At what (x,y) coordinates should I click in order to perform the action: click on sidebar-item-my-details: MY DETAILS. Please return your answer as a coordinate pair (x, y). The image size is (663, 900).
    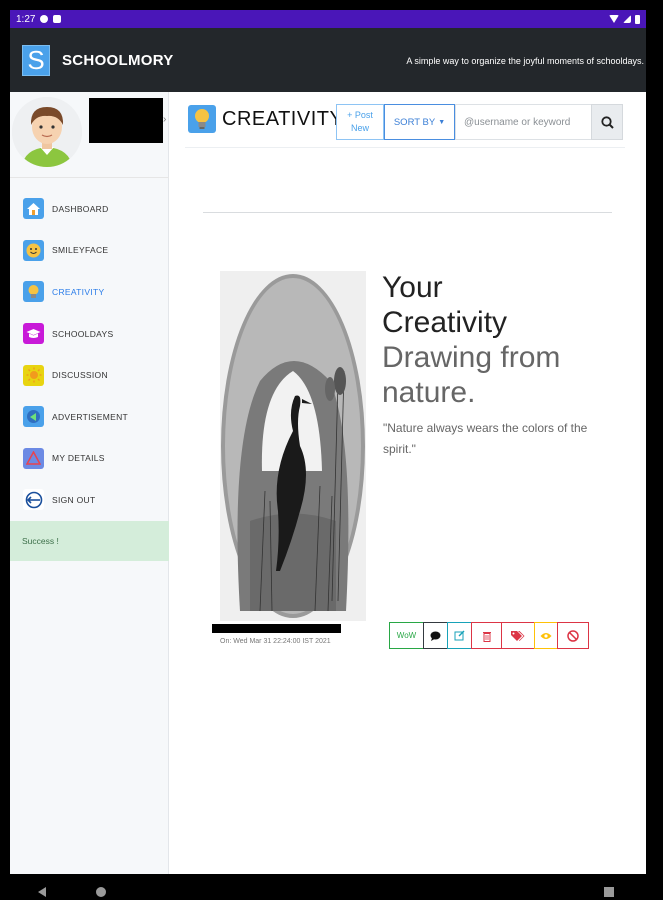
    Looking at the image, I should click on (89, 459).